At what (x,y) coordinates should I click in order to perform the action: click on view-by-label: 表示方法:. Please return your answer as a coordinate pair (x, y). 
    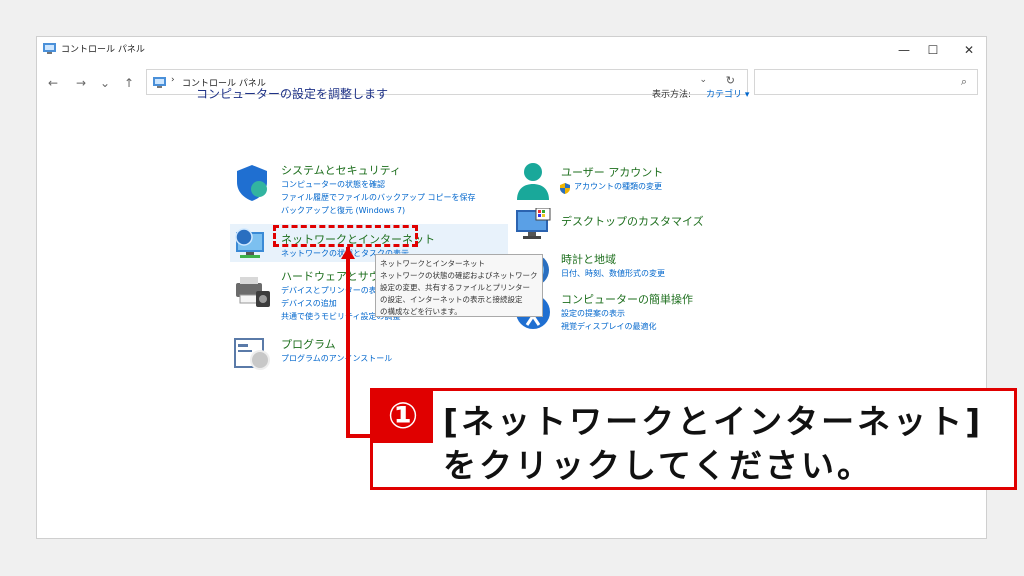
    Looking at the image, I should click on (672, 95).